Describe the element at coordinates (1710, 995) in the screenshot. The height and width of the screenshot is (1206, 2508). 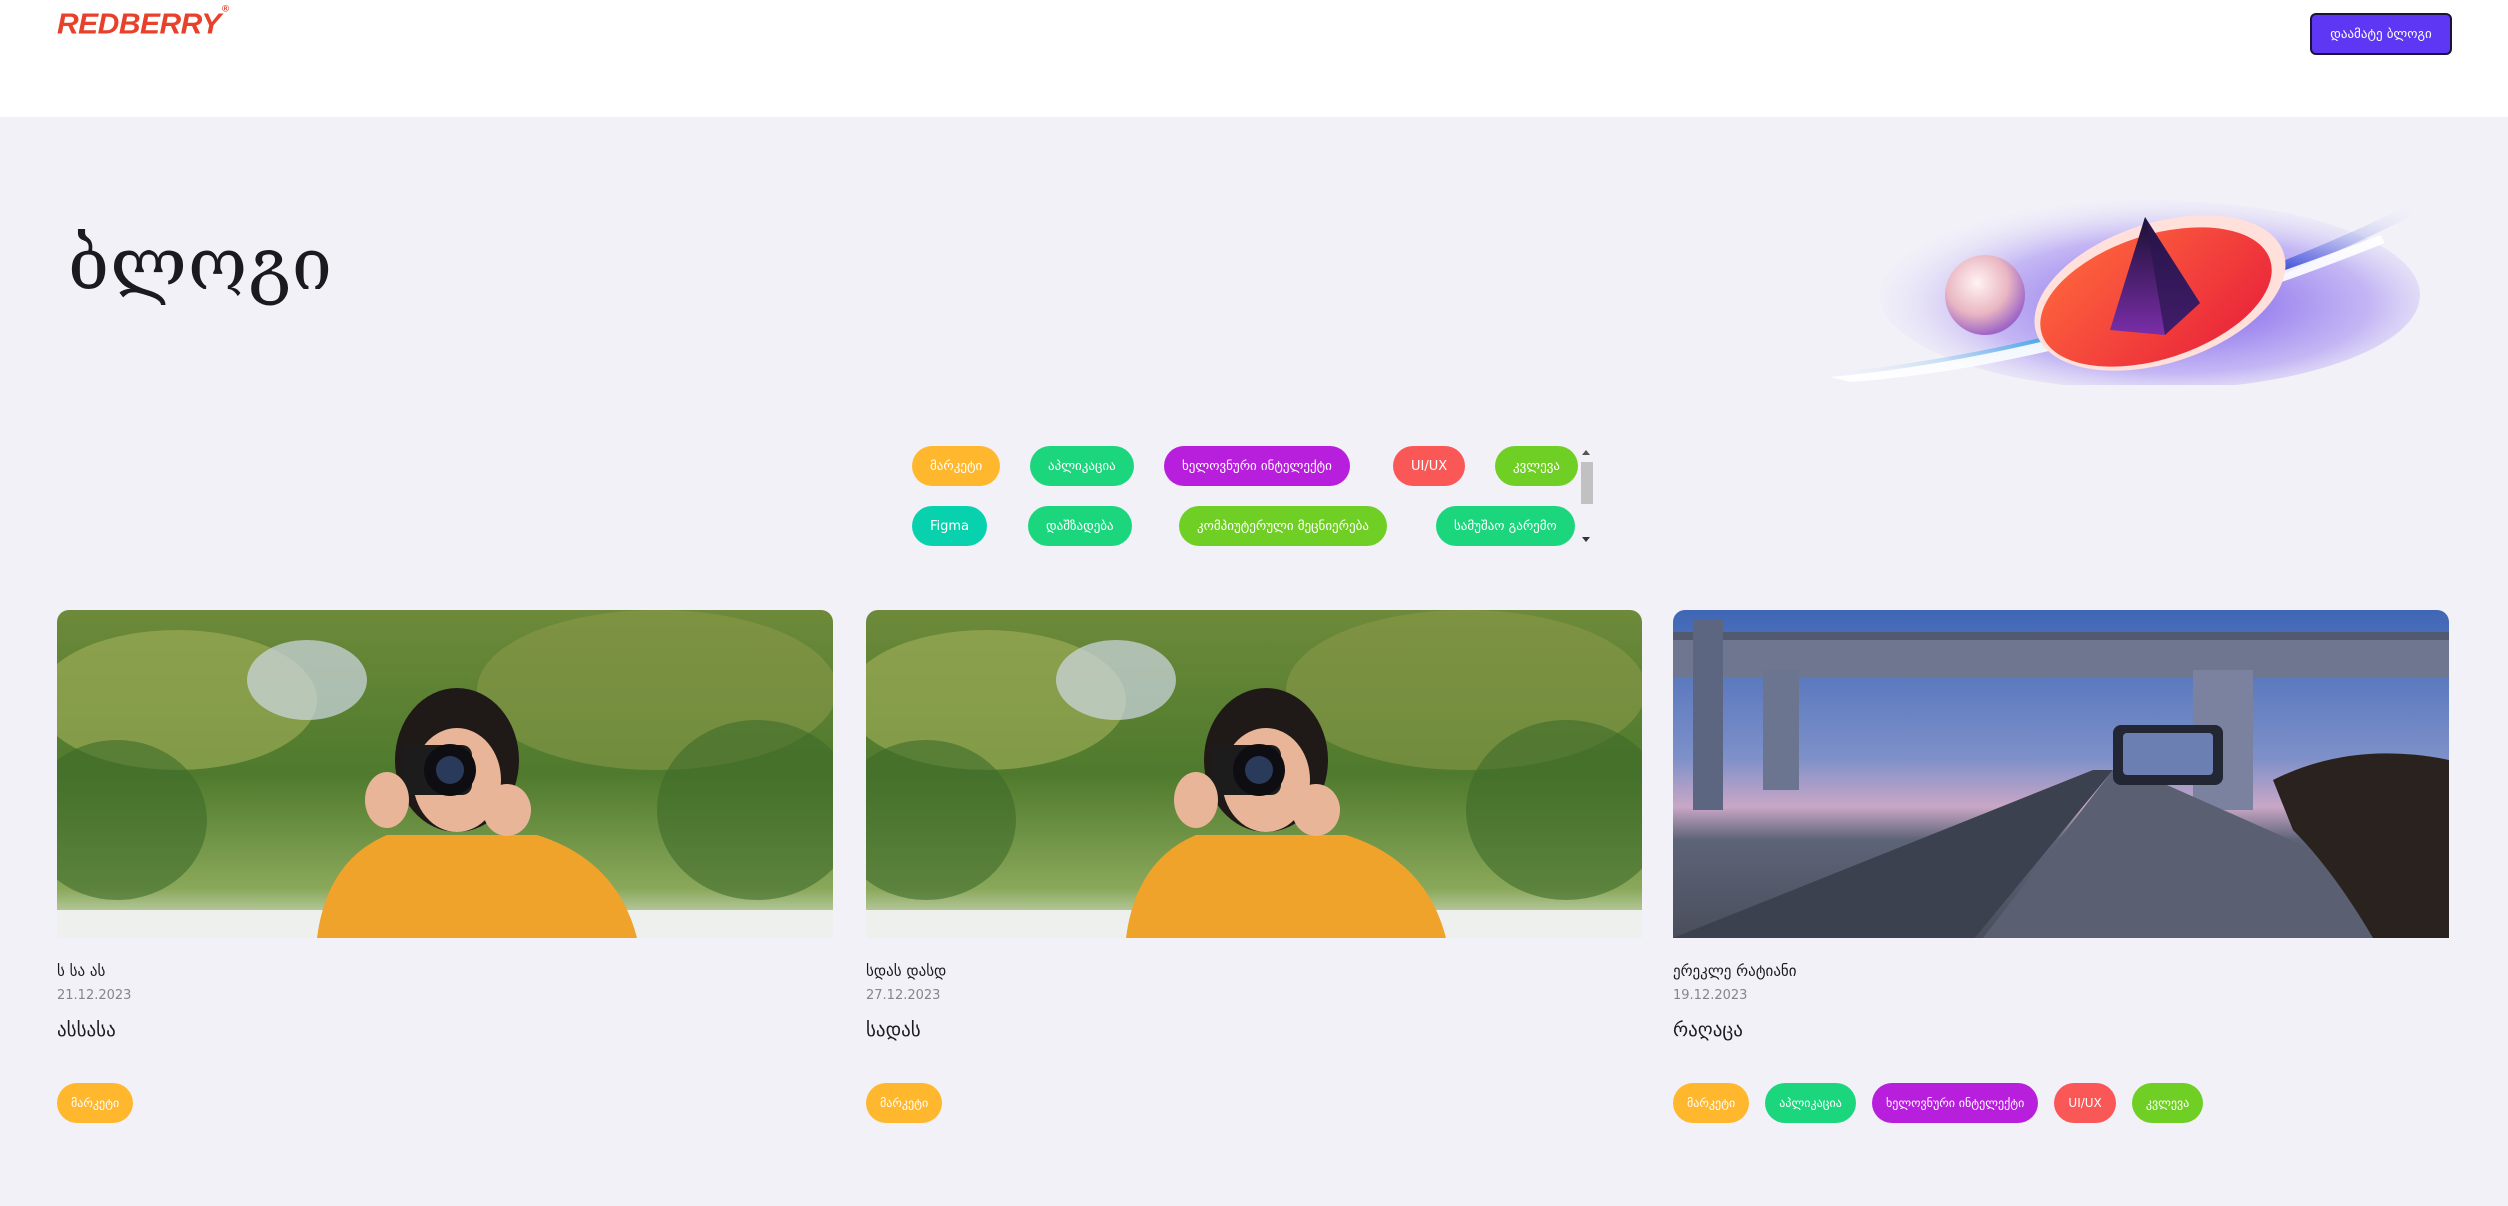
I see `blog-card-date: 19.12.2023` at that location.